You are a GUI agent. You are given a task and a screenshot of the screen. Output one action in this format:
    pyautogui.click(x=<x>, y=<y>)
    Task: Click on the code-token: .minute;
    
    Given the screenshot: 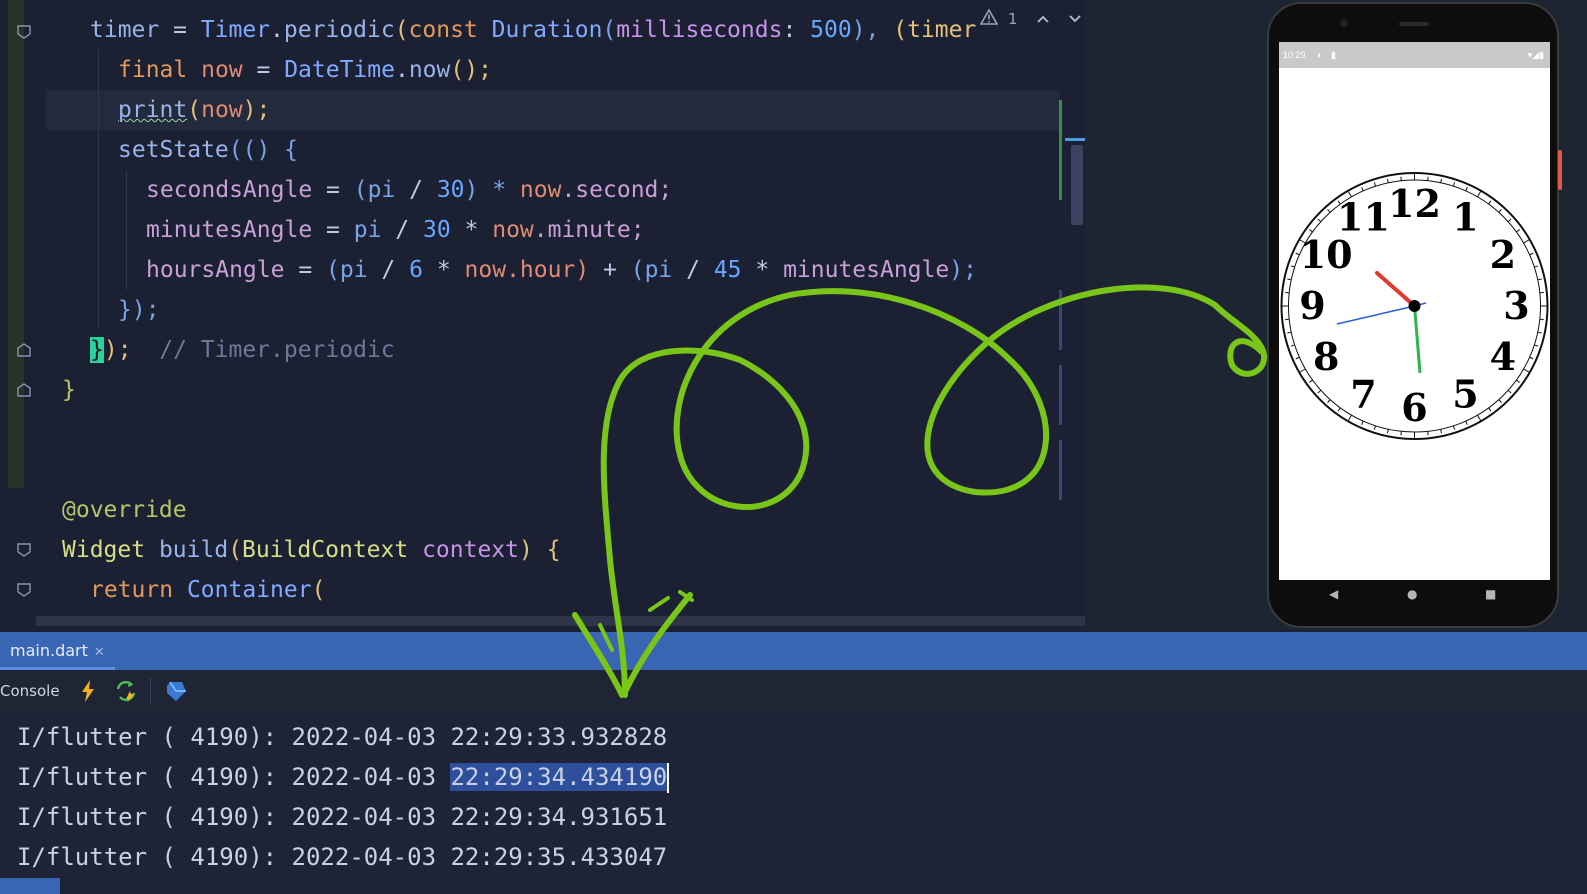 What is the action you would take?
    pyautogui.click(x=589, y=230)
    